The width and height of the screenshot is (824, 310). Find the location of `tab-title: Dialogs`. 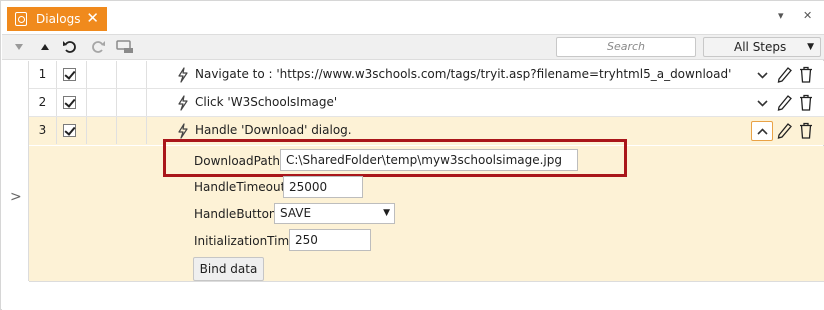

tab-title: Dialogs is located at coordinates (58, 19).